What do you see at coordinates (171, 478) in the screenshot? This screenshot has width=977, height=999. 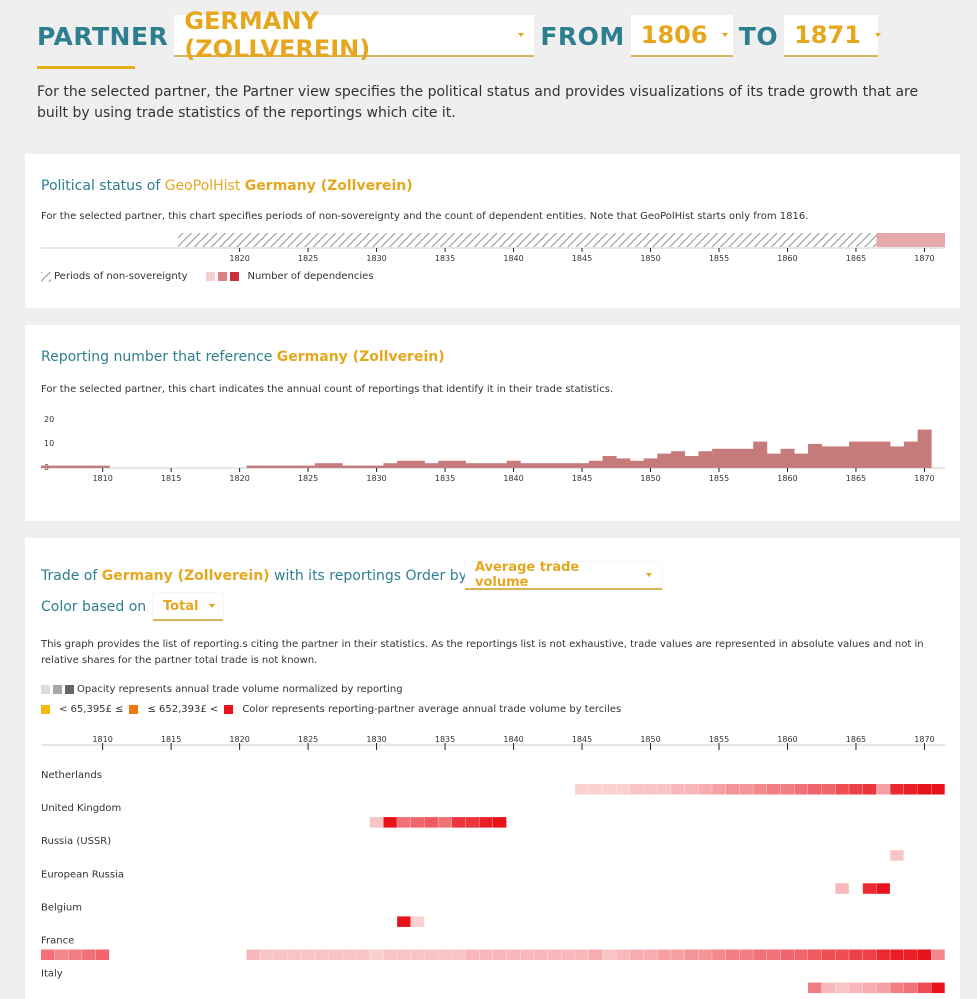 I see `x-tick-label: 1815` at bounding box center [171, 478].